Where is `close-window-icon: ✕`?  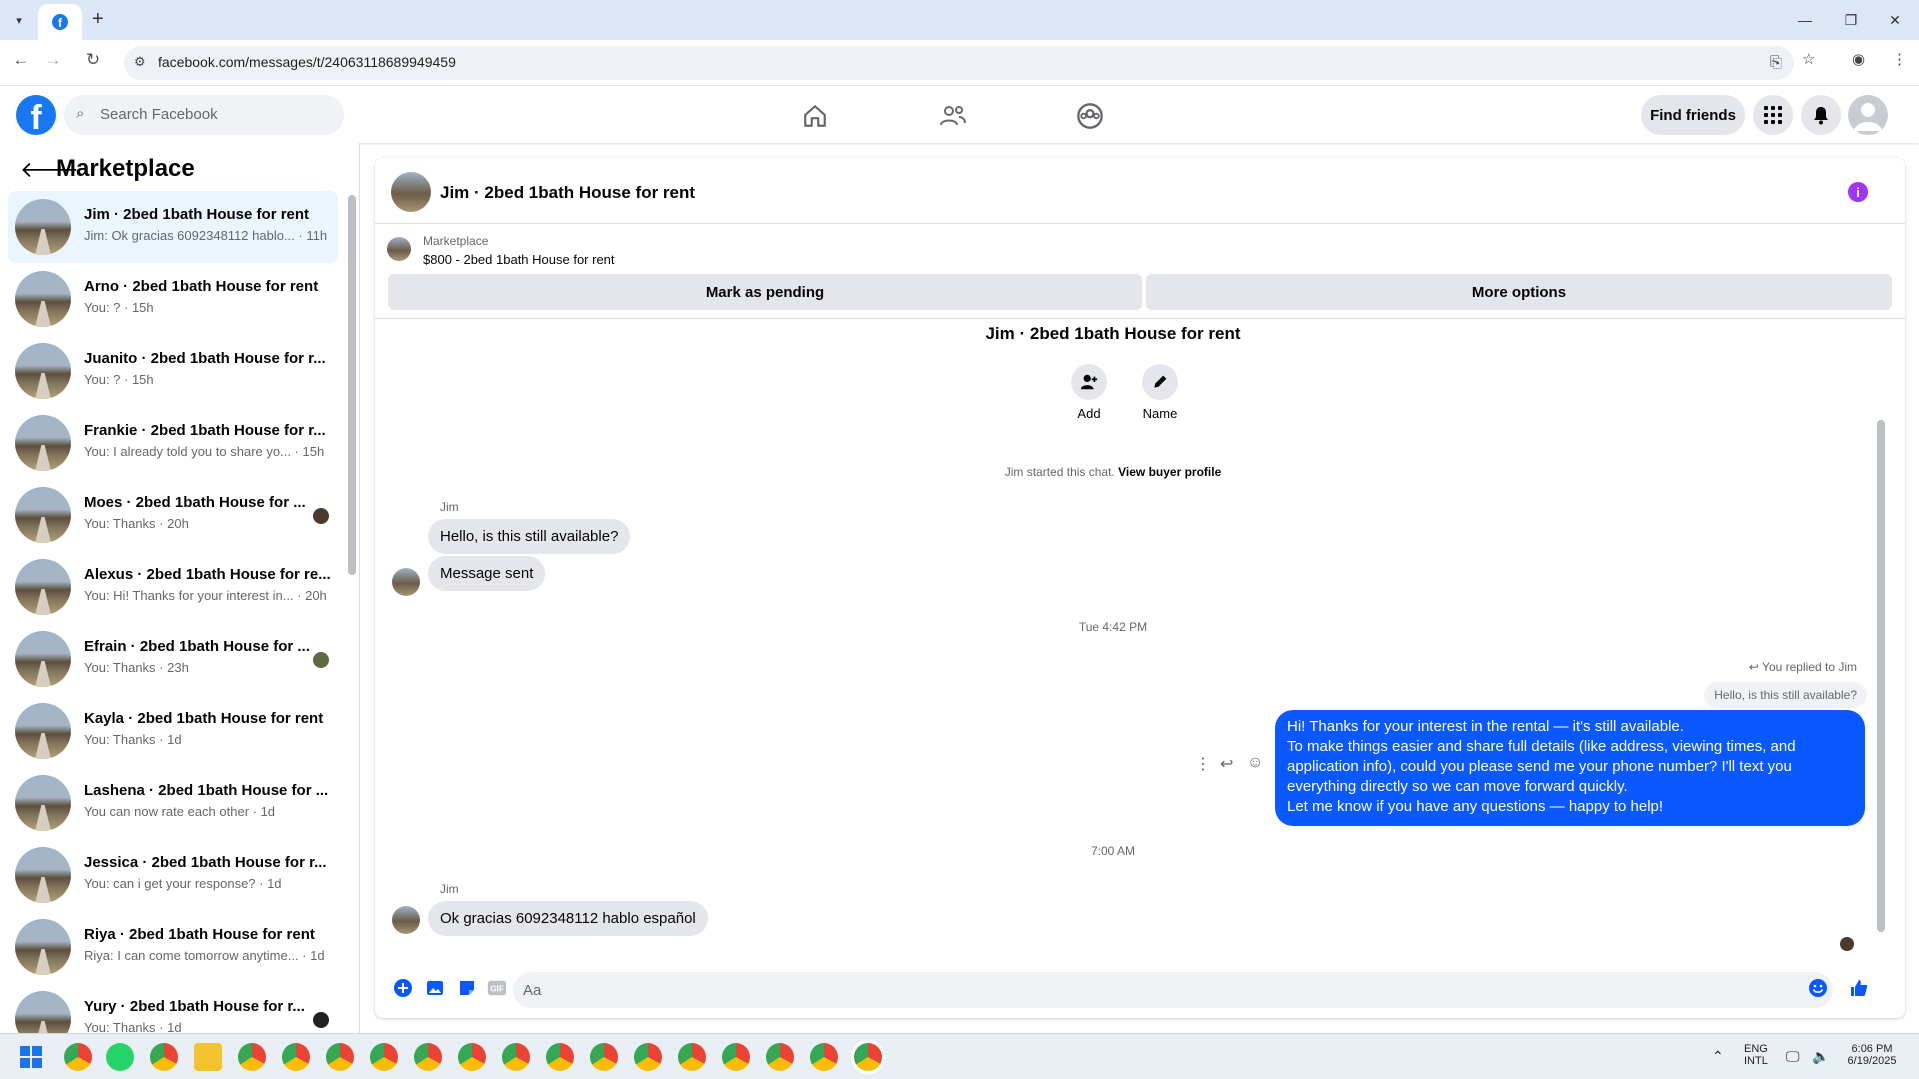 close-window-icon: ✕ is located at coordinates (1895, 20).